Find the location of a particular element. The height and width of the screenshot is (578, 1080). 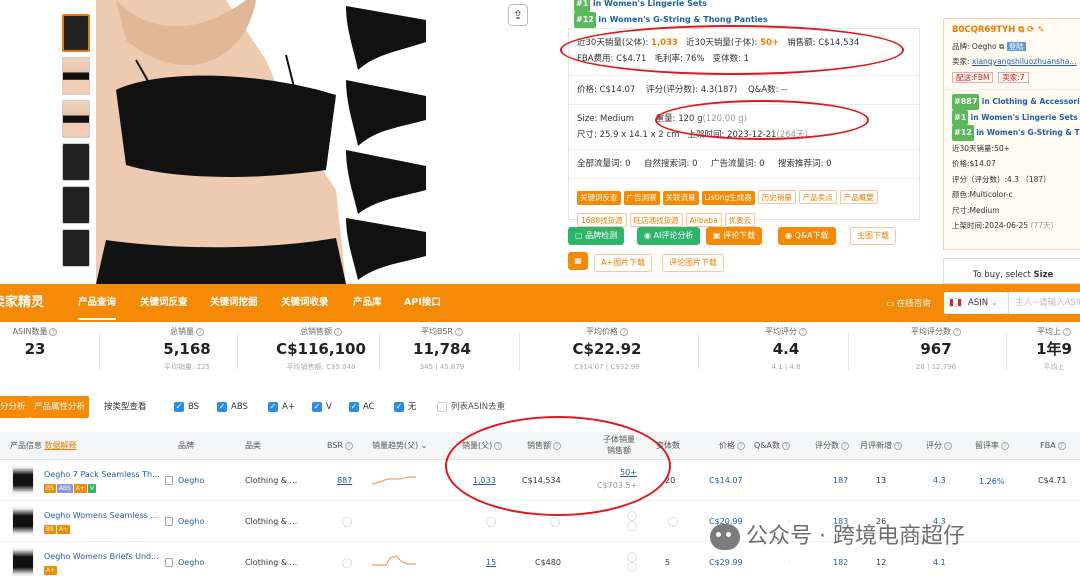

col-reviews: 评分数? is located at coordinates (832, 446).